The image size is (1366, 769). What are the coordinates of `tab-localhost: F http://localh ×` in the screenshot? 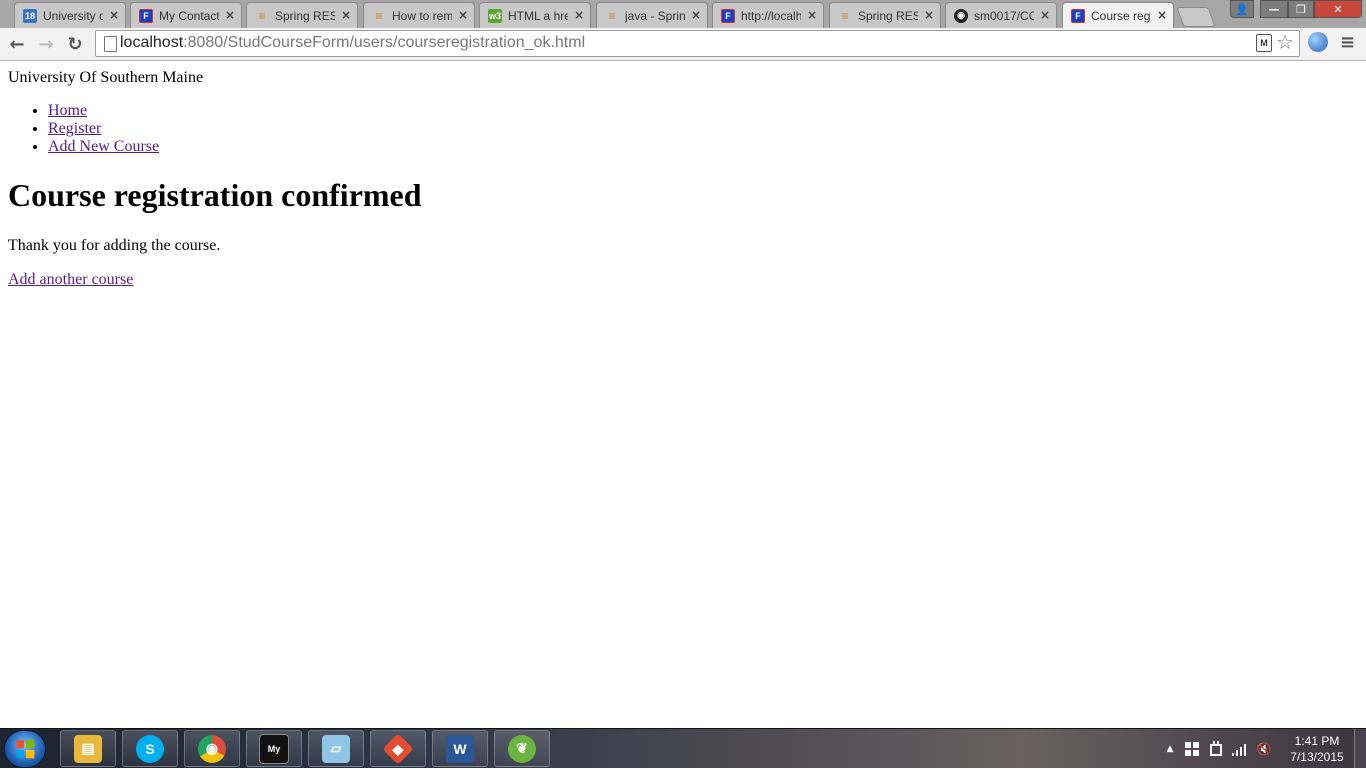 It's located at (768, 15).